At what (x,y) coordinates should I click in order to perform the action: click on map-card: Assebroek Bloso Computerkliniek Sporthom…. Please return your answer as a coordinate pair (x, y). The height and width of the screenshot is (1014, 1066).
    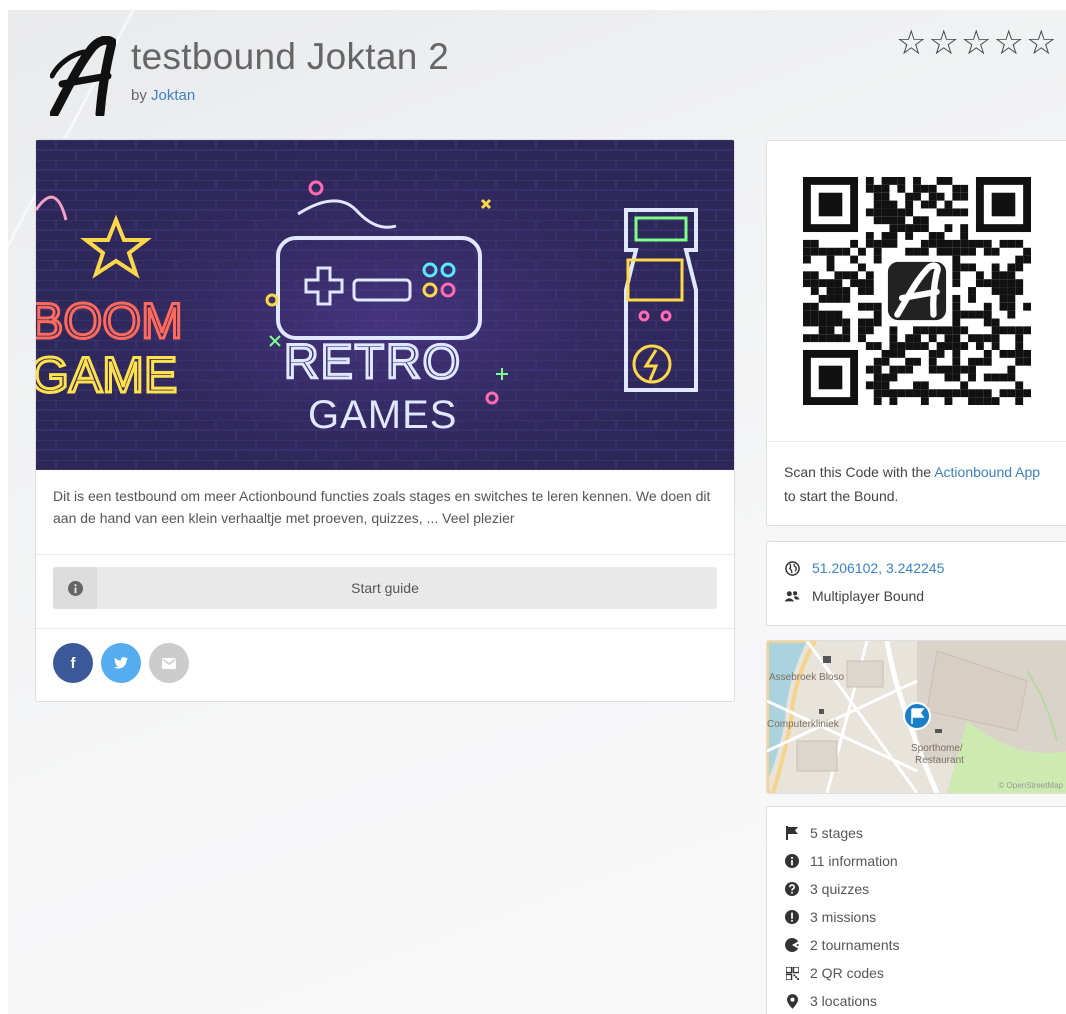
    Looking at the image, I should click on (916, 717).